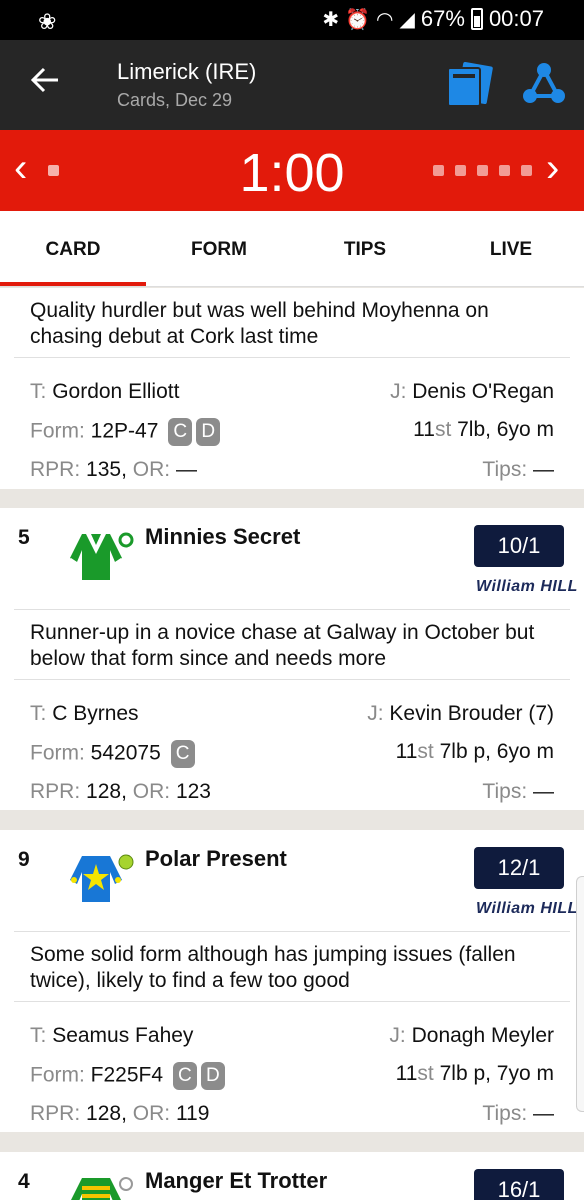  I want to click on tab-bar: CARD FORM TIPS LIVE, so click(292, 249).